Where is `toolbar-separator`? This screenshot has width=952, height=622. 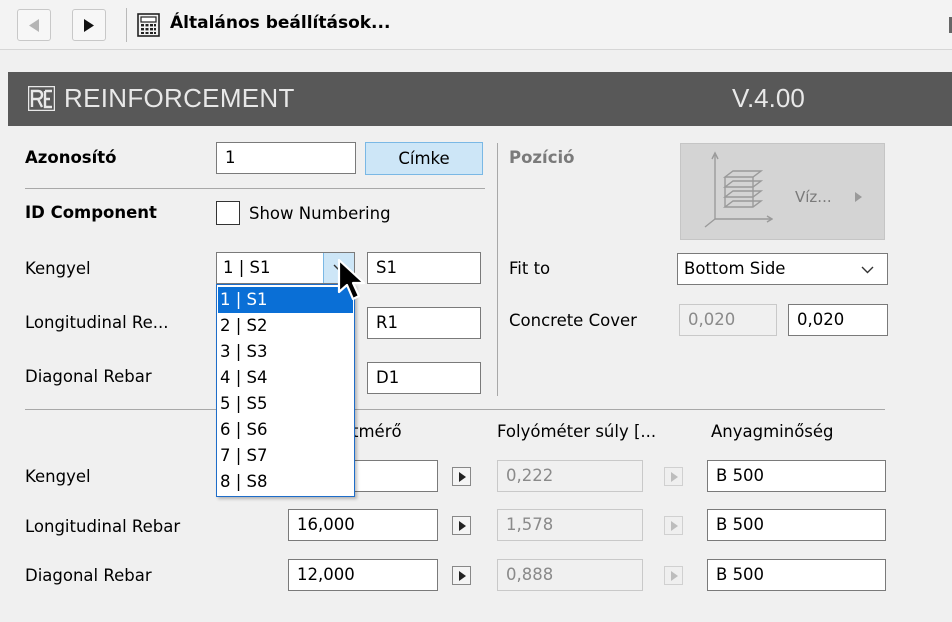 toolbar-separator is located at coordinates (126, 25).